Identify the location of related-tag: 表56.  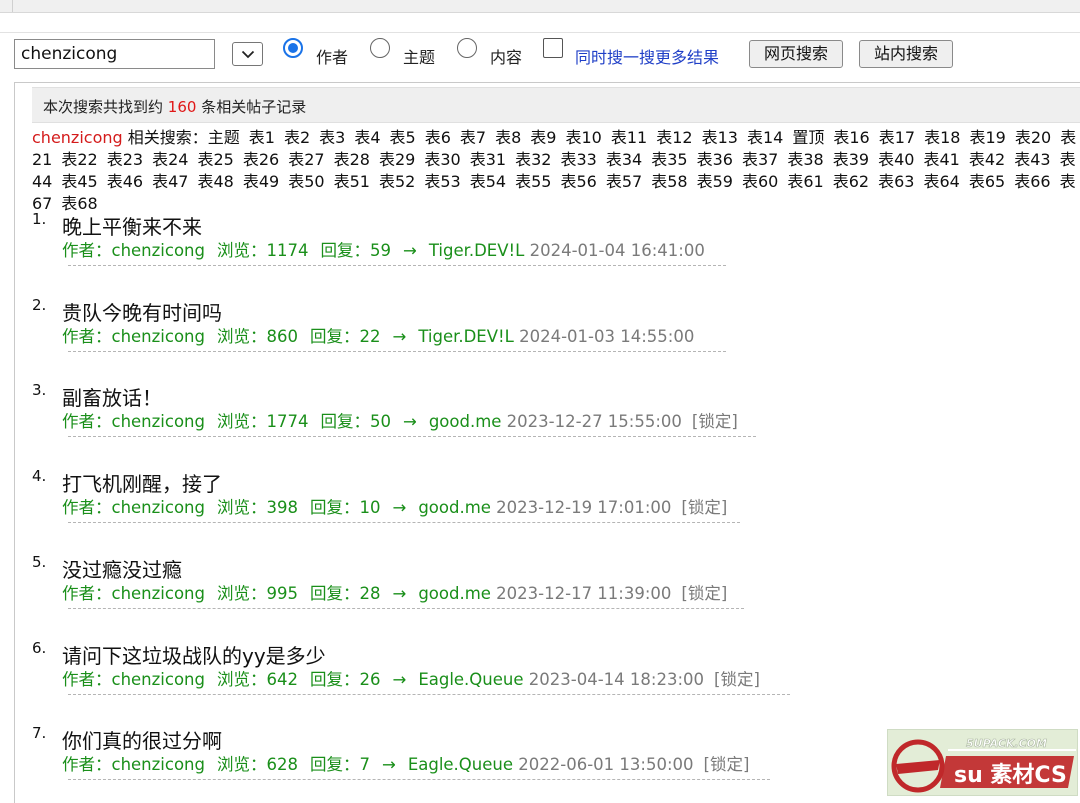
(578, 181).